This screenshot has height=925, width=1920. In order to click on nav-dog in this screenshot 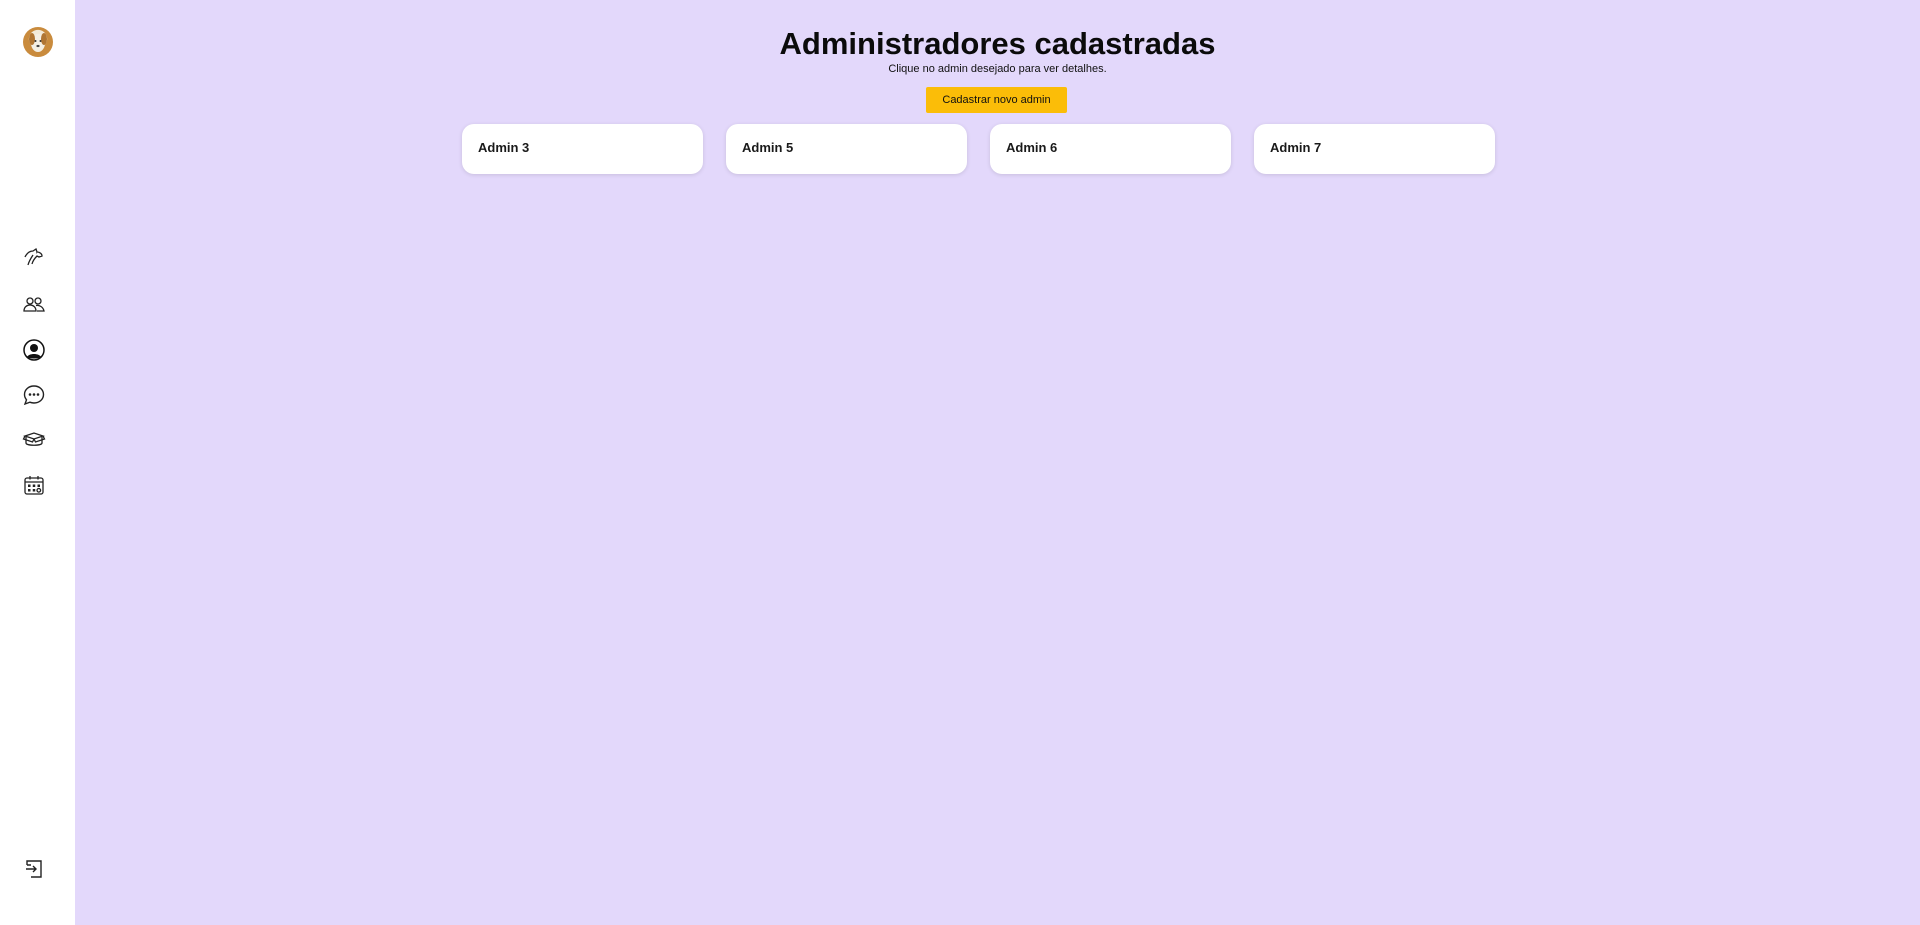, I will do `click(34, 257)`.